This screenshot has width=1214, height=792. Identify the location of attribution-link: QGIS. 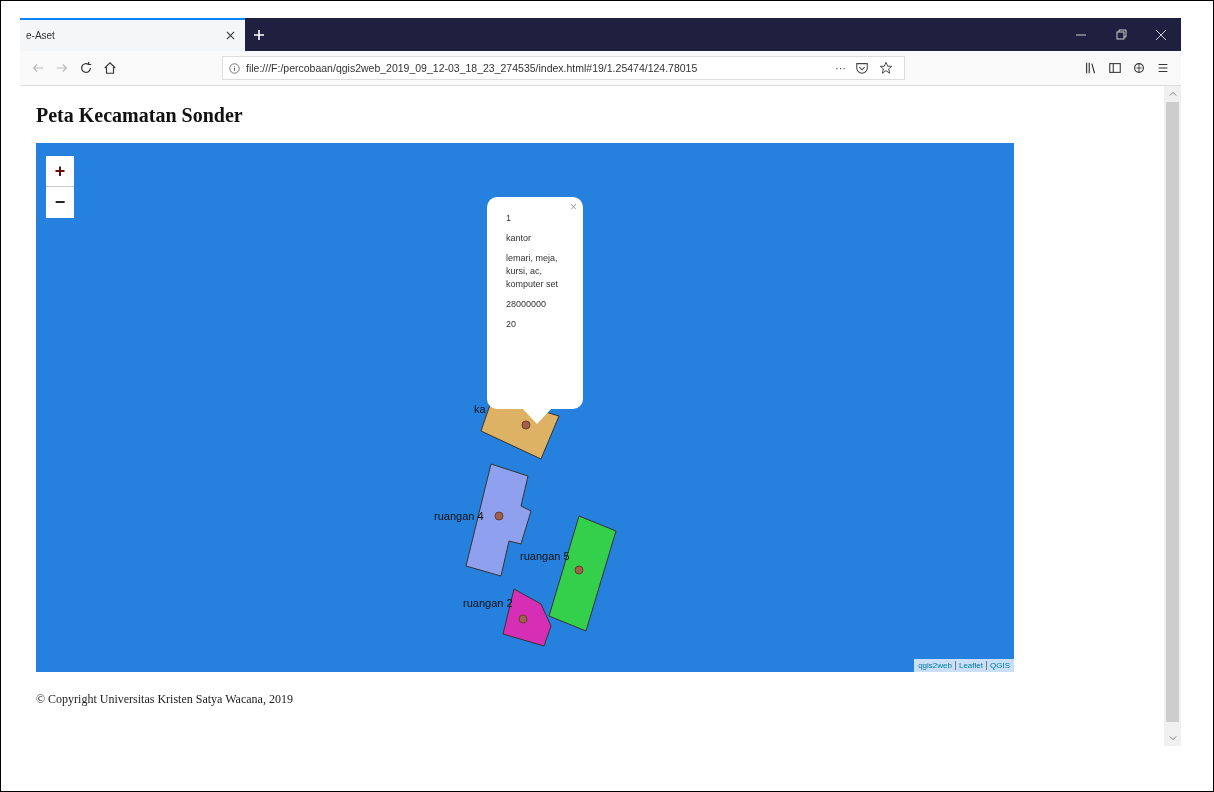
(998, 665).